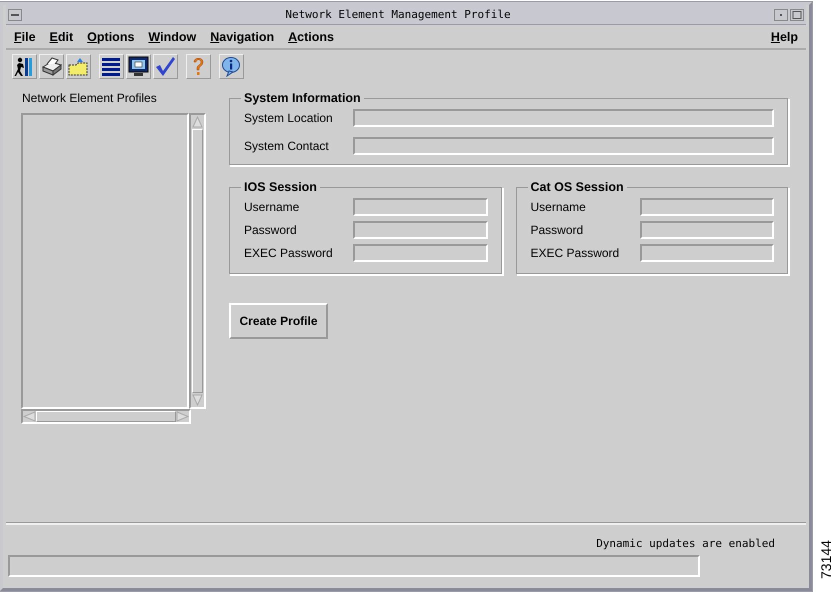  Describe the element at coordinates (242, 37) in the screenshot. I see `menu-item: Navigation` at that location.